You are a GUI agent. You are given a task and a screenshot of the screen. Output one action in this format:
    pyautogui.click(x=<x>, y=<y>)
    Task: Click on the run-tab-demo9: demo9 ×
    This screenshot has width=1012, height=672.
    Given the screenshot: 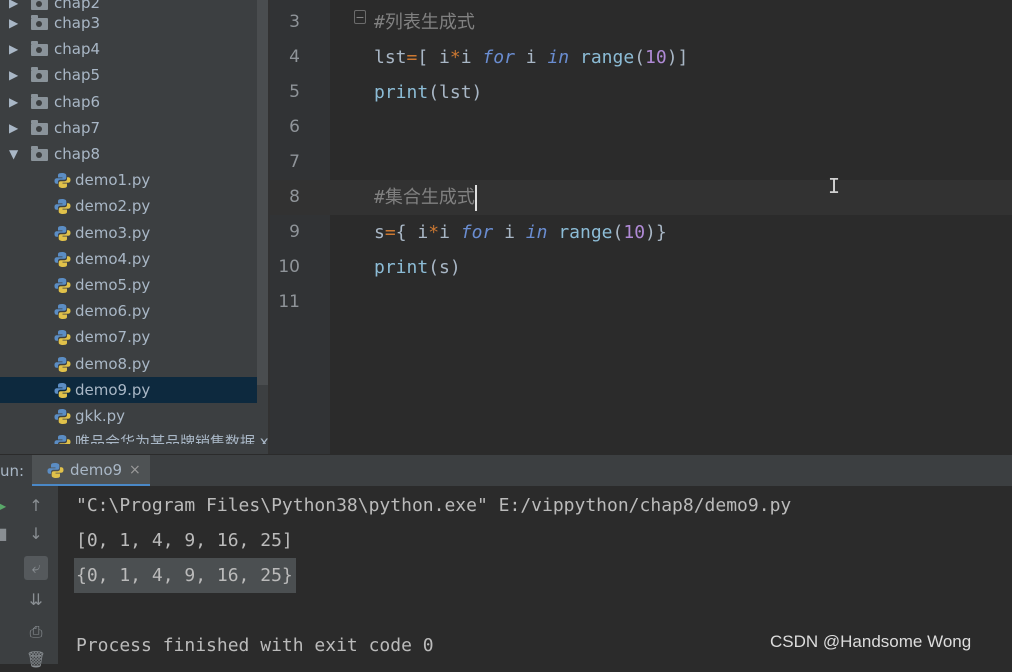 What is the action you would take?
    pyautogui.click(x=91, y=471)
    